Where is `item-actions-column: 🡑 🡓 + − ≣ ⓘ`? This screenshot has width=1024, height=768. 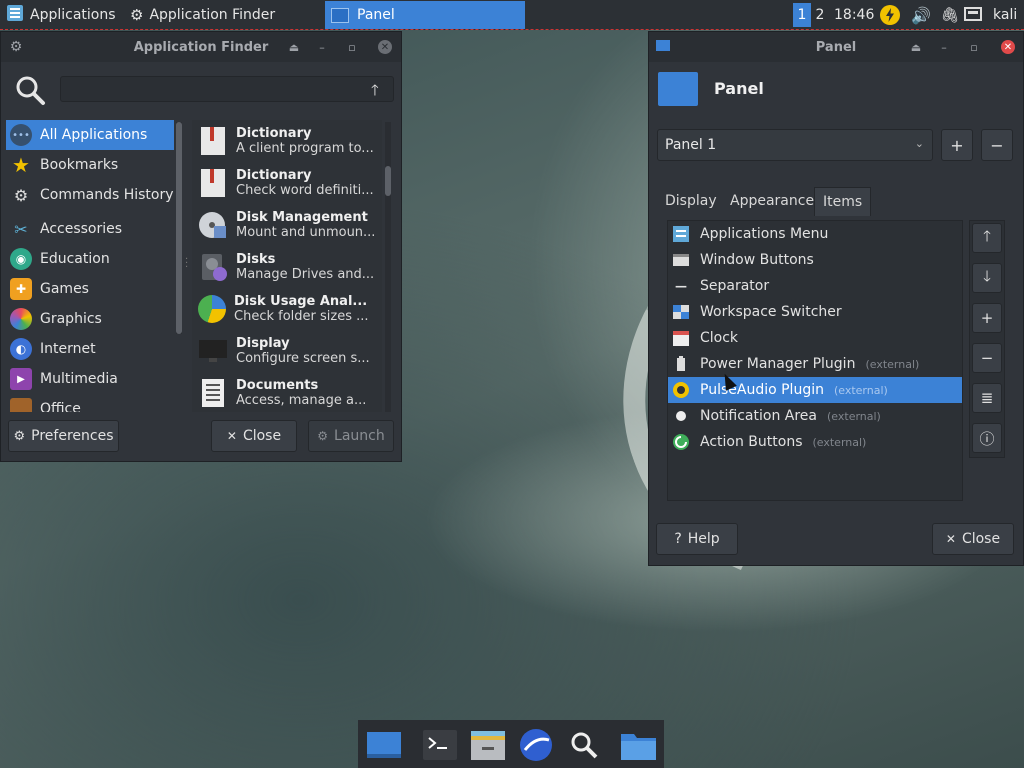
item-actions-column: 🡑 🡓 + − ≣ ⓘ is located at coordinates (987, 339).